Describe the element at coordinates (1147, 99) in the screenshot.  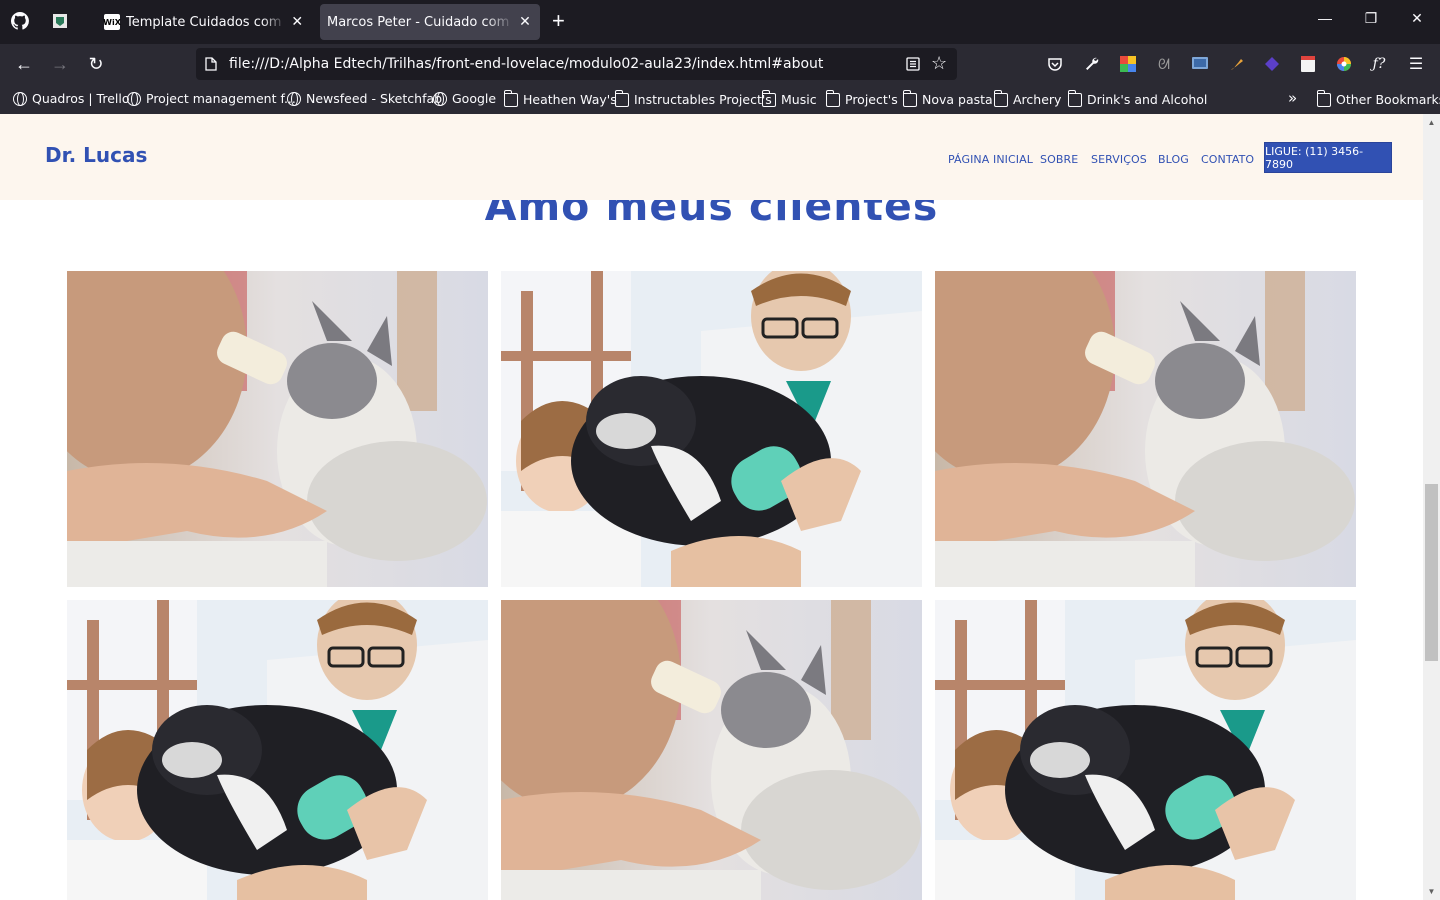
I see `bookmark-label: Drink's and Alcohol` at that location.